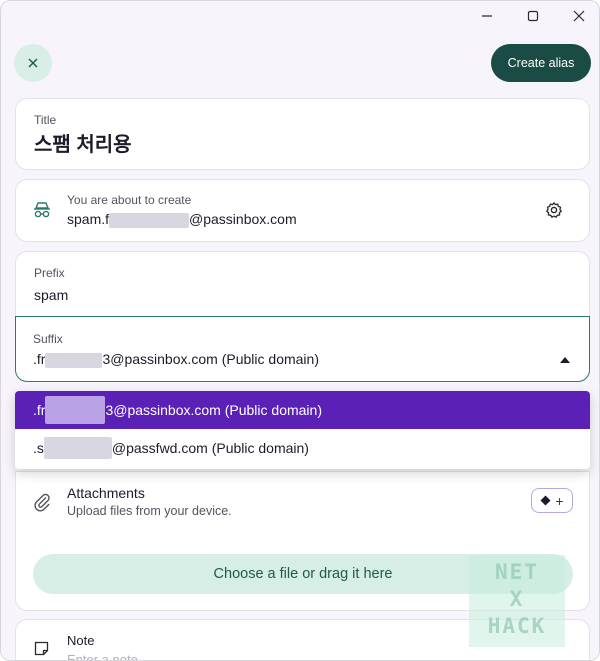 This screenshot has height=661, width=600. What do you see at coordinates (213, 410) in the screenshot?
I see `option-end: 3@passinbox.com (Public domain)` at bounding box center [213, 410].